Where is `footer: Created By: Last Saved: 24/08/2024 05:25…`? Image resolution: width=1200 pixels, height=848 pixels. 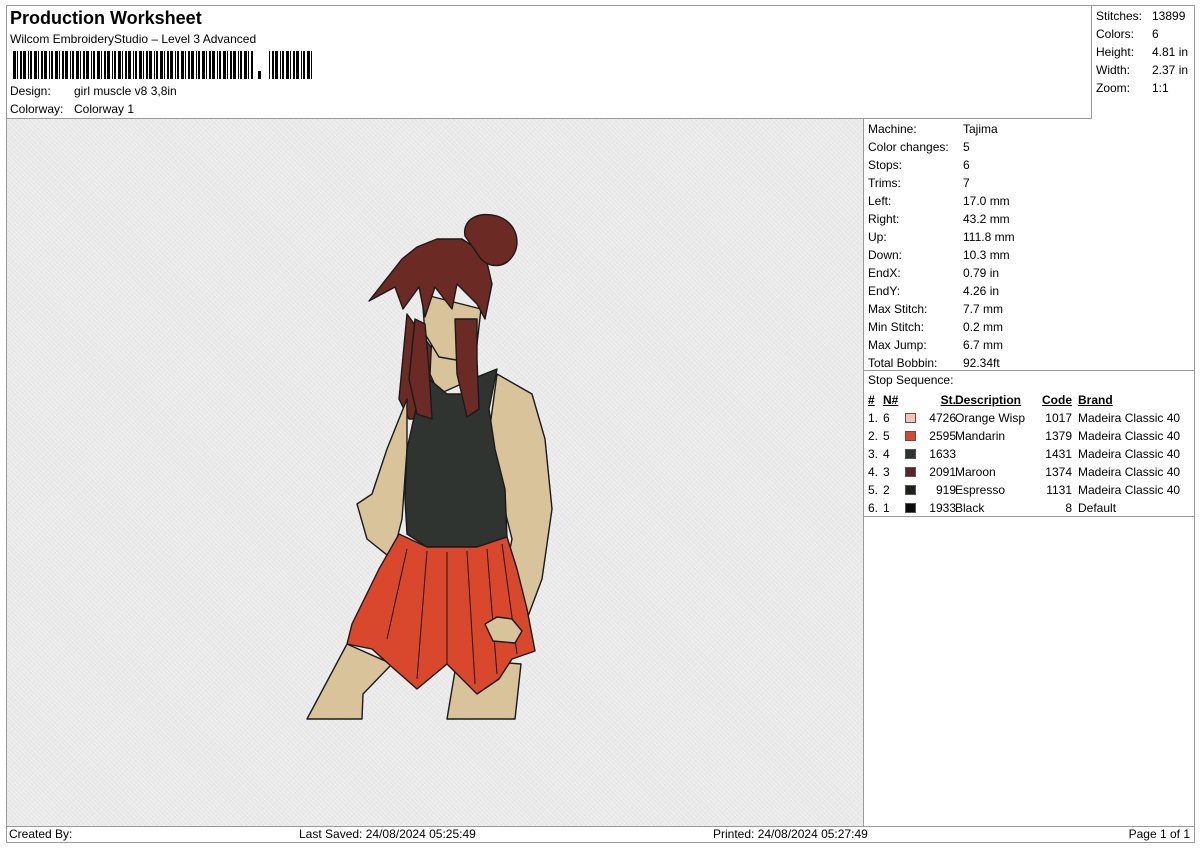 footer: Created By: Last Saved: 24/08/2024 05:25… is located at coordinates (600, 834).